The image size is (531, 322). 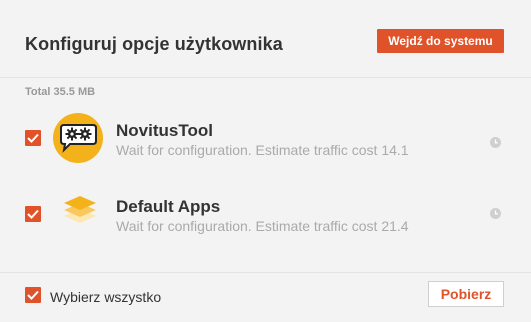 I want to click on footer-divider, so click(x=265, y=272).